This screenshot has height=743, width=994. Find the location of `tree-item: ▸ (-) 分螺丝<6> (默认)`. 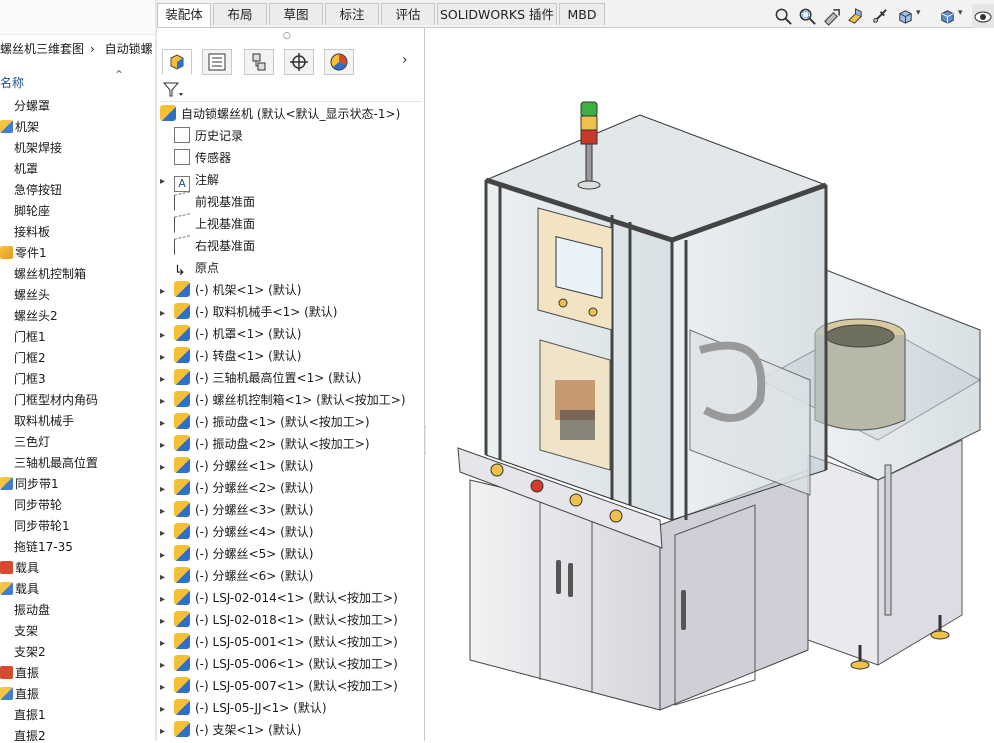

tree-item: ▸ (-) 分螺丝<6> (默认) is located at coordinates (236, 576).